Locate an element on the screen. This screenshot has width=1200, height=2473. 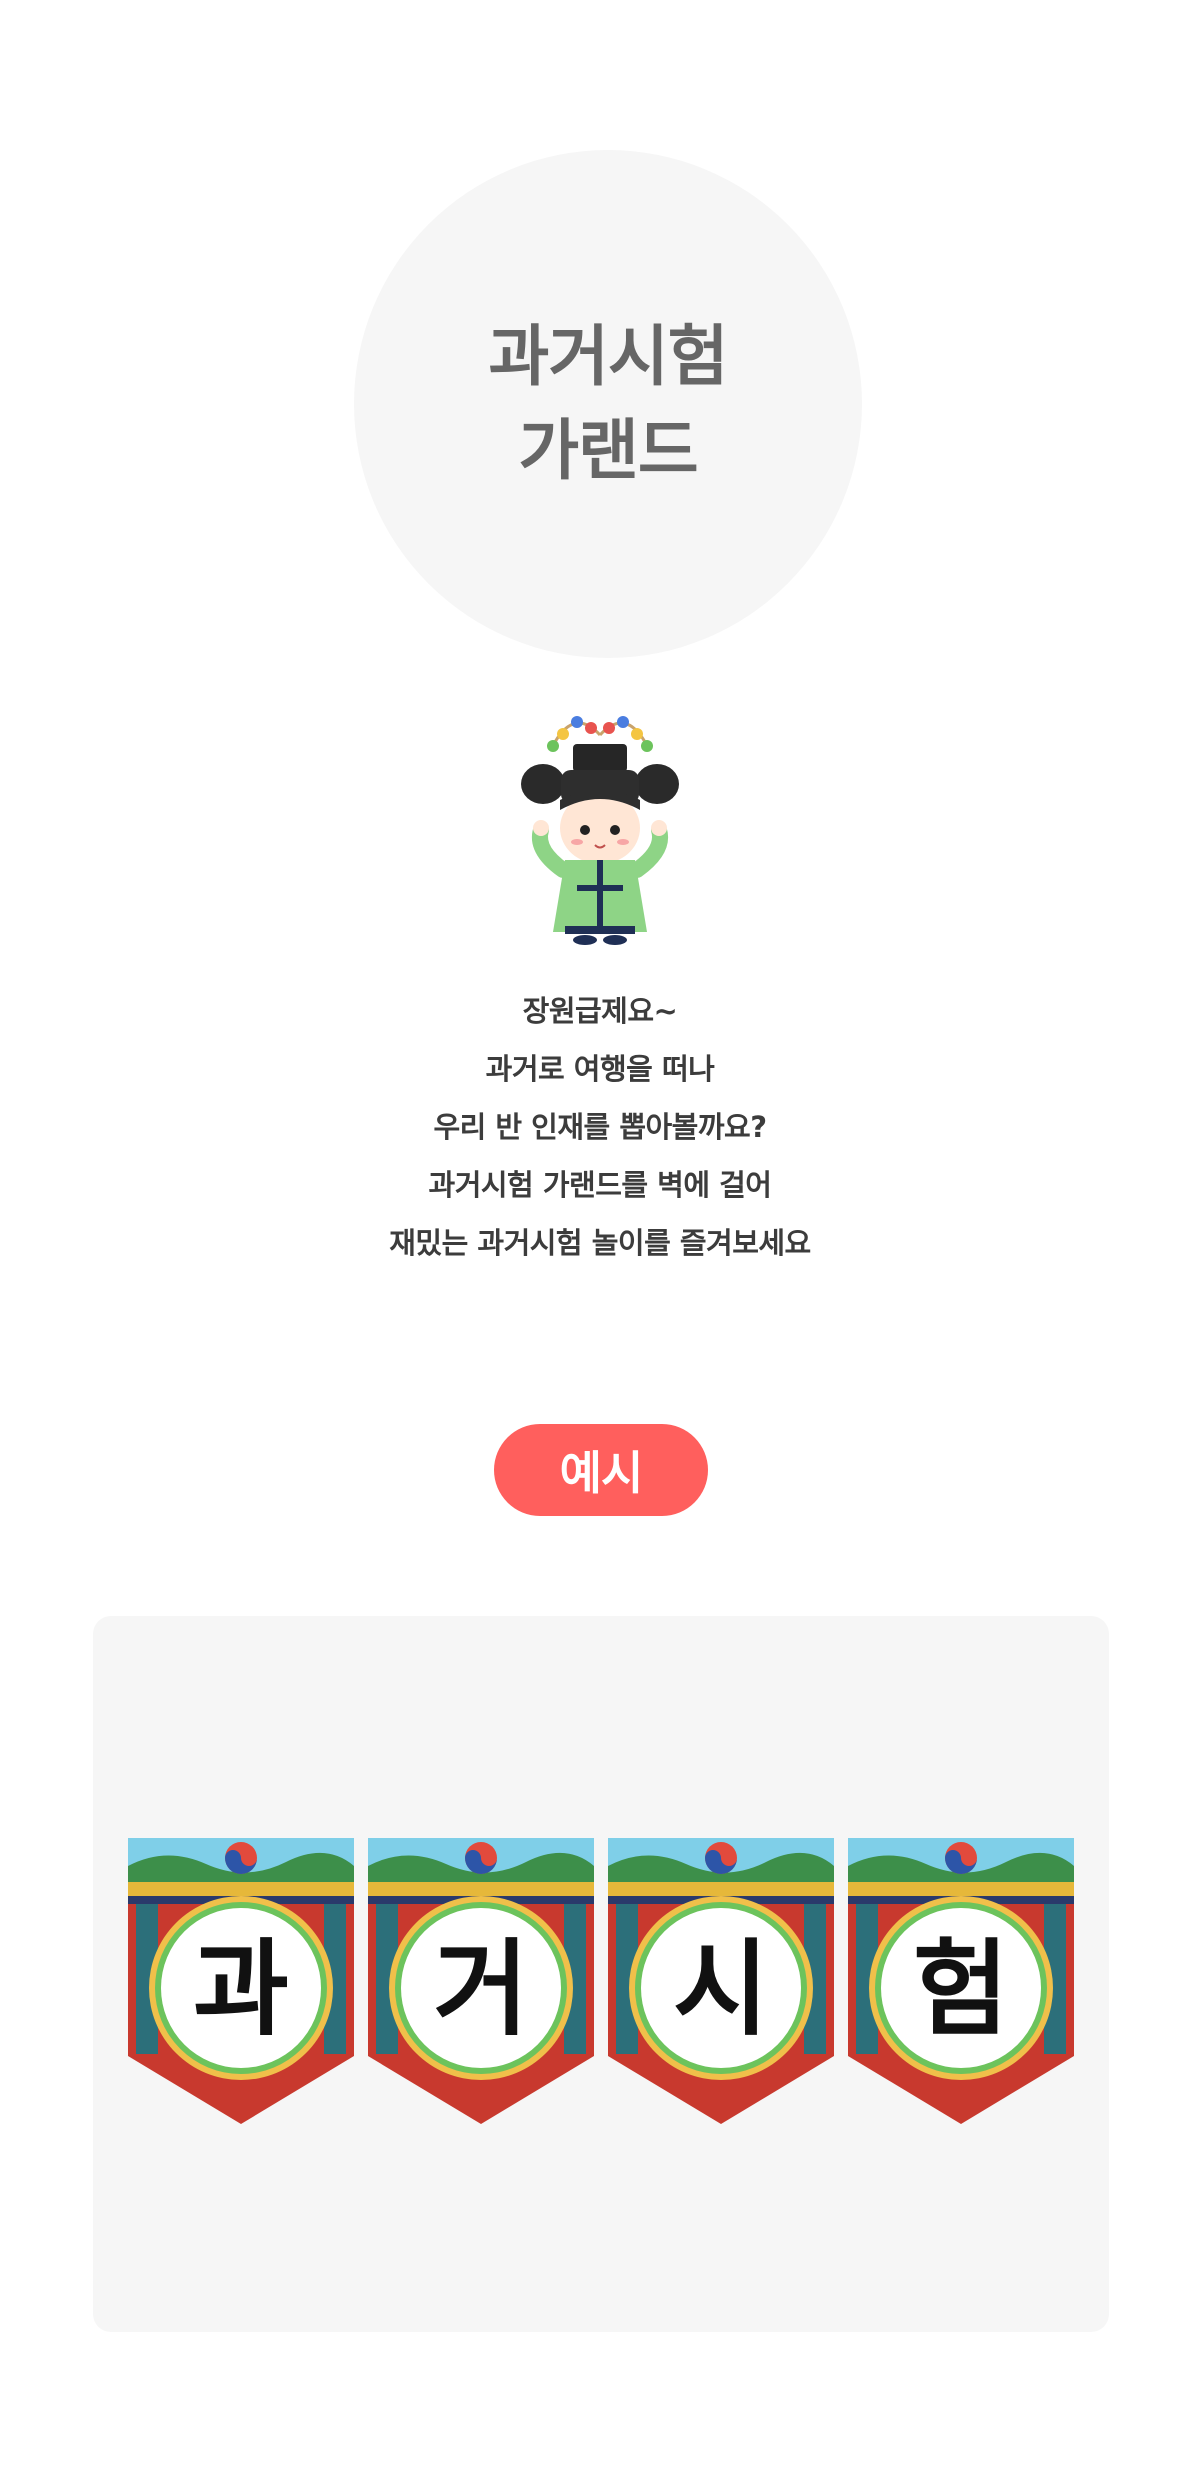
garland-letter: 시 is located at coordinates (721, 1988).